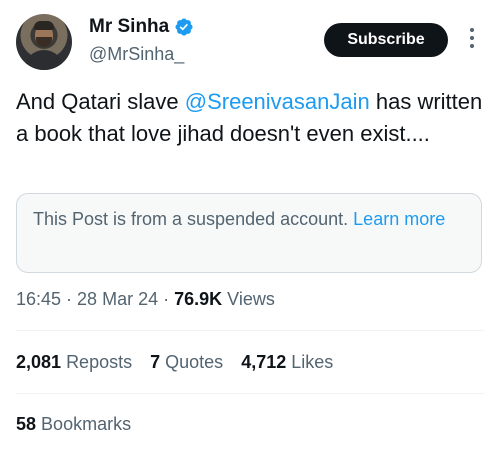  What do you see at coordinates (155, 362) in the screenshot?
I see `quotes-count: 7` at bounding box center [155, 362].